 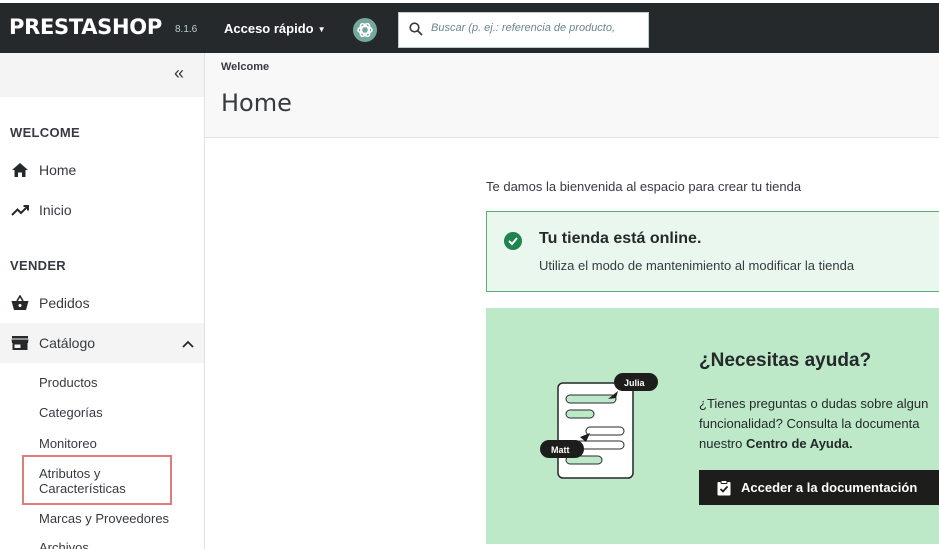 I want to click on documentation-button-label: Acceder a la documentación, so click(x=829, y=487).